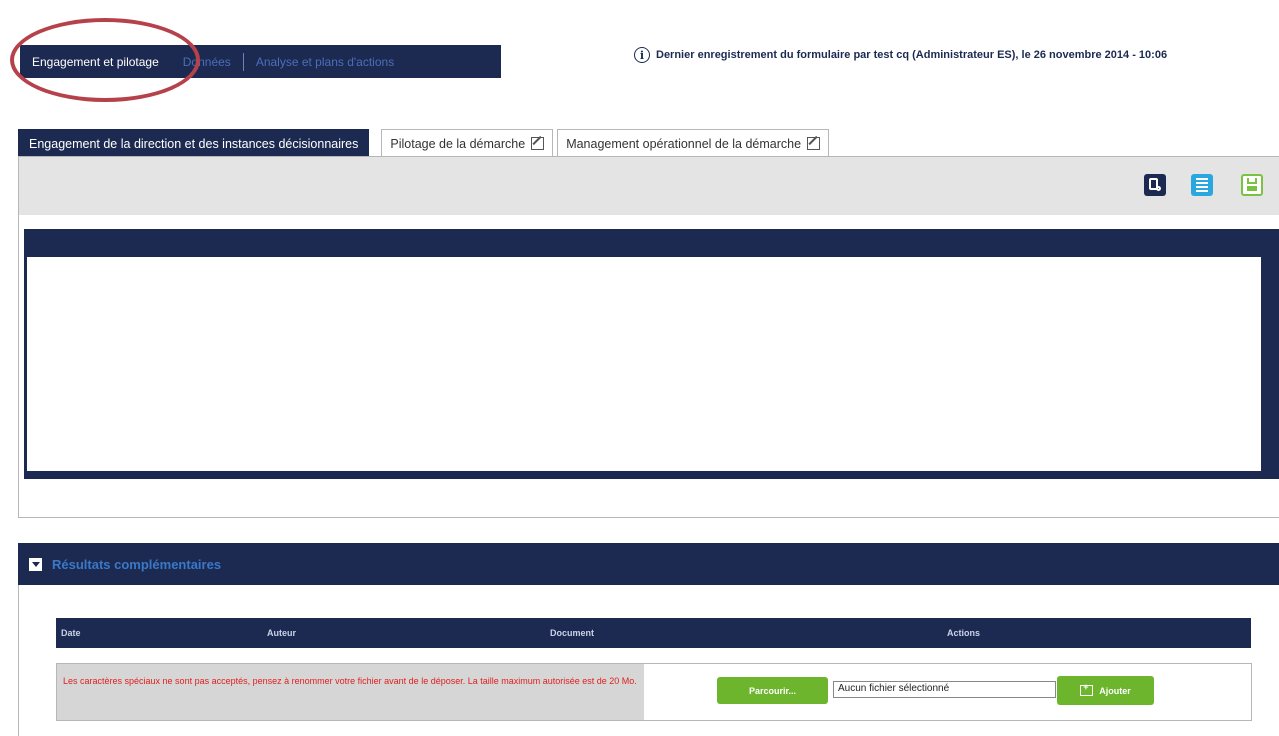 The width and height of the screenshot is (1279, 736). I want to click on collapse-toggle-icon, so click(35, 564).